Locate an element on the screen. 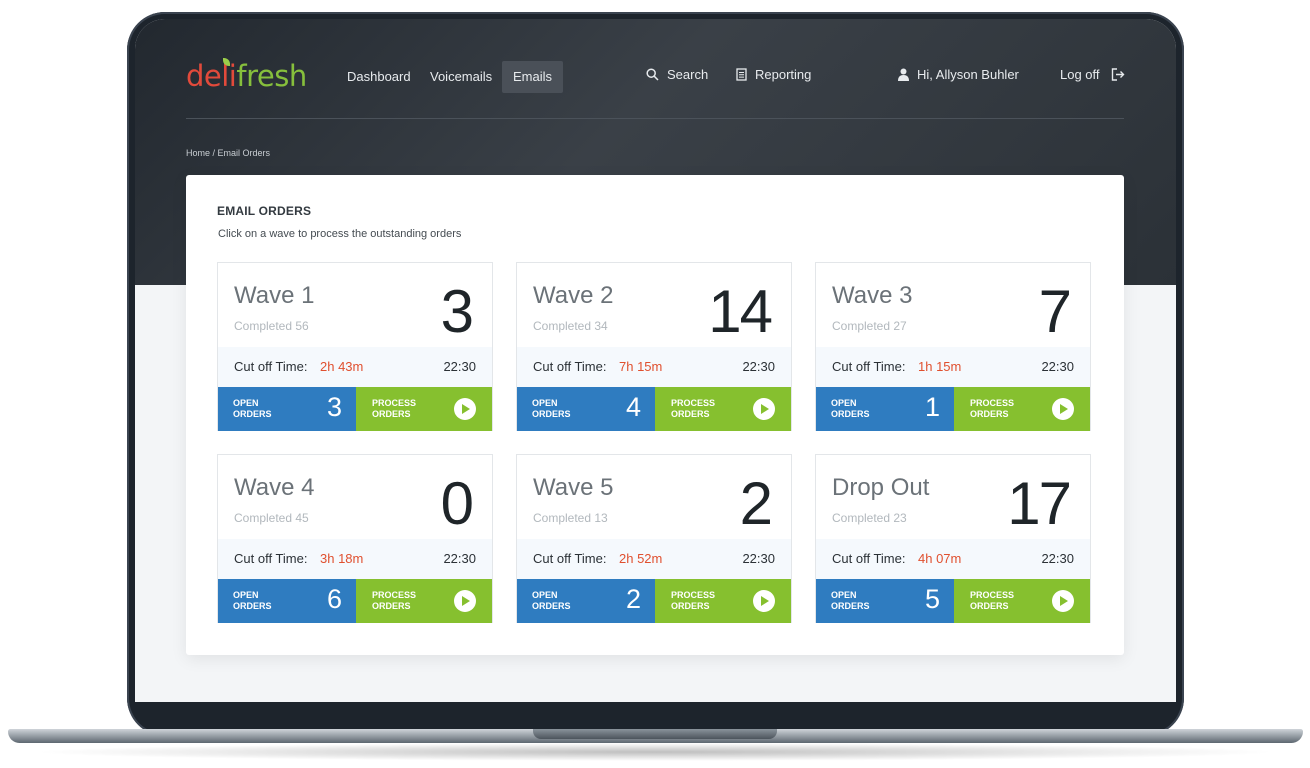 Image resolution: width=1310 pixels, height=768 pixels. laptop-shadow is located at coordinates (655, 752).